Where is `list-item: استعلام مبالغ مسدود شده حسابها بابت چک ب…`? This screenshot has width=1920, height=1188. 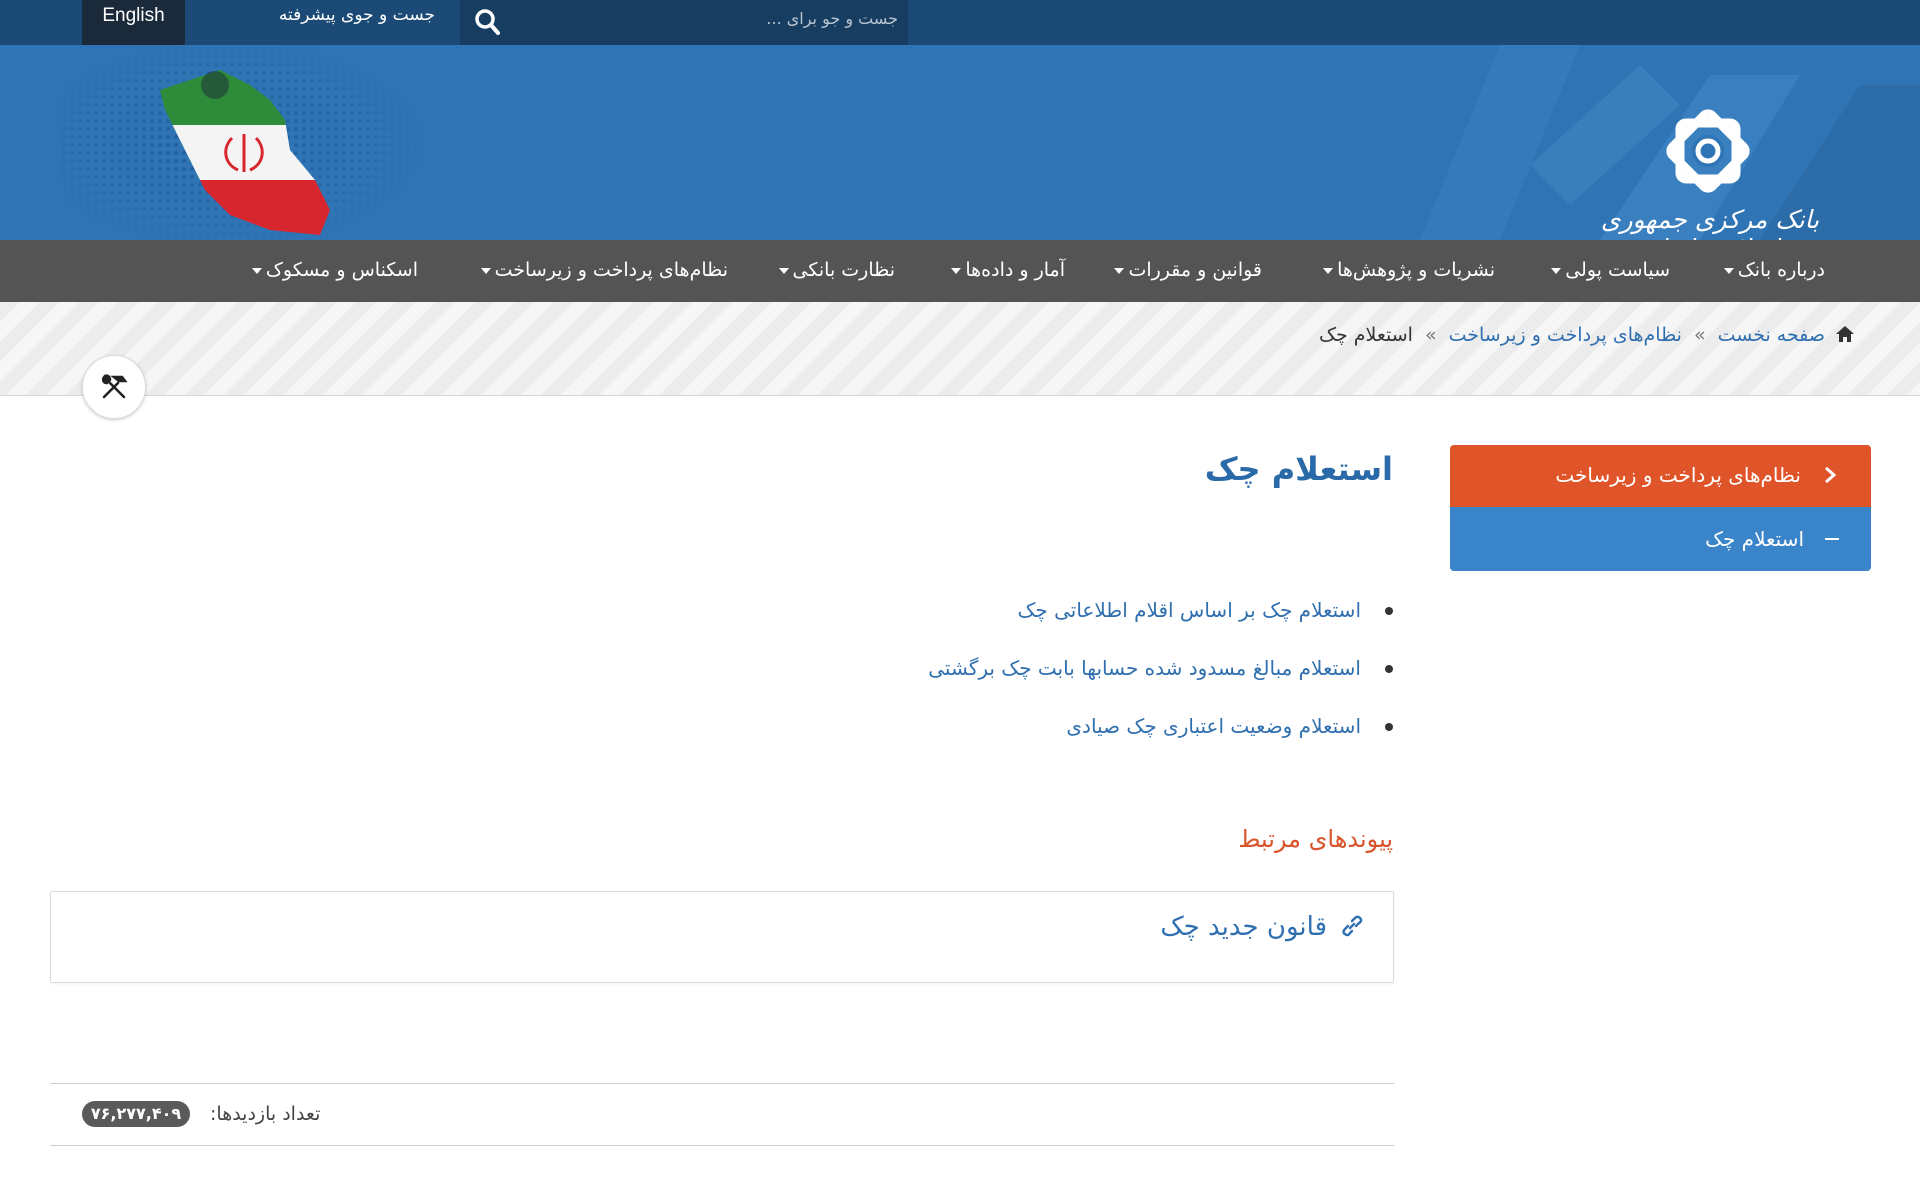 list-item: استعلام مبالغ مسدود شده حسابها بابت چک ب… is located at coordinates (993, 677).